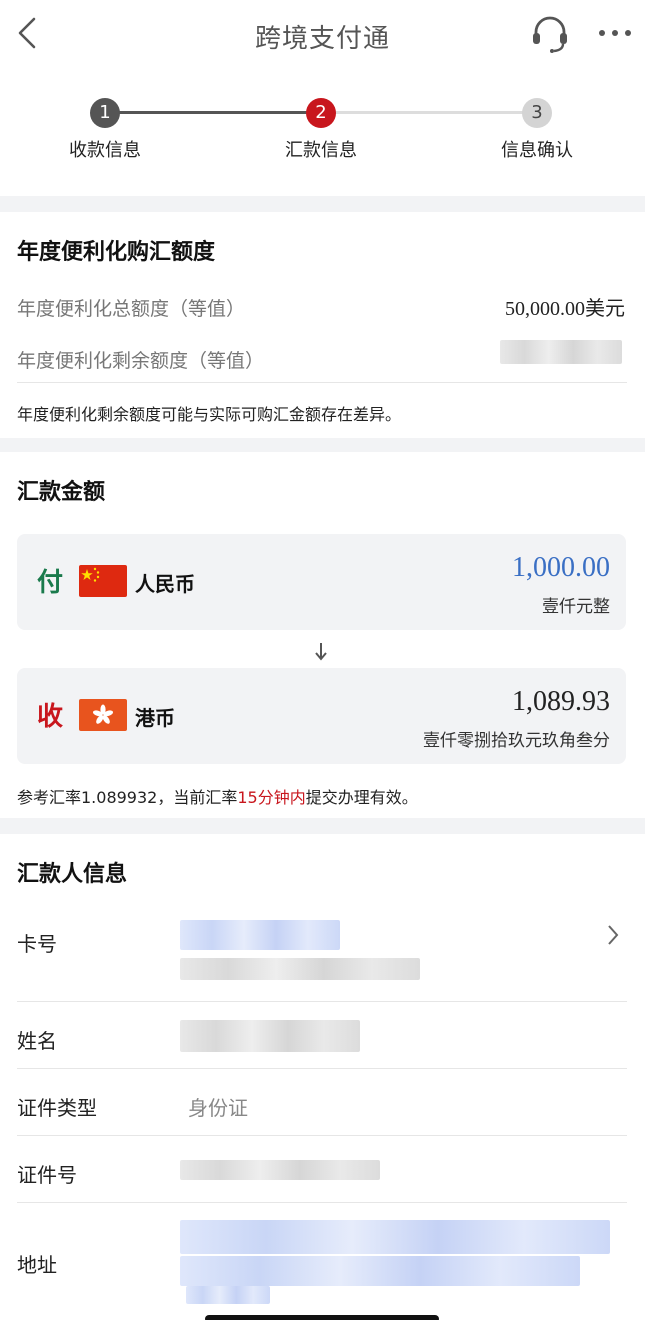 The height and width of the screenshot is (1320, 645). Describe the element at coordinates (561, 352) in the screenshot. I see `remaining-quota-value-redacted` at that location.